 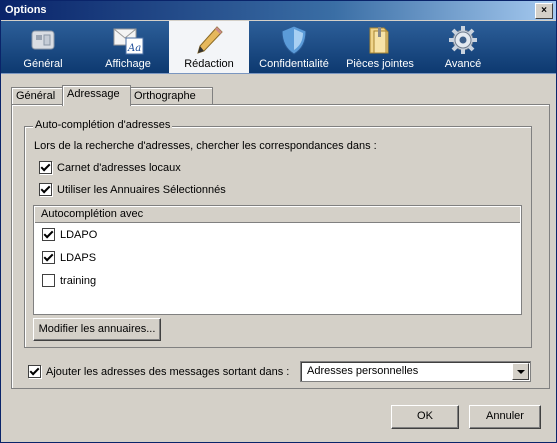 What do you see at coordinates (277, 215) in the screenshot?
I see `list-header: Autocomplétion avec` at bounding box center [277, 215].